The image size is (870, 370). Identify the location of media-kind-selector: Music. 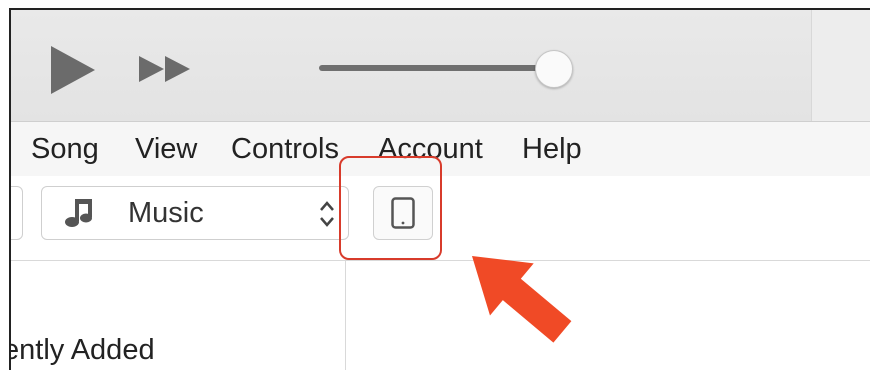
(195, 213).